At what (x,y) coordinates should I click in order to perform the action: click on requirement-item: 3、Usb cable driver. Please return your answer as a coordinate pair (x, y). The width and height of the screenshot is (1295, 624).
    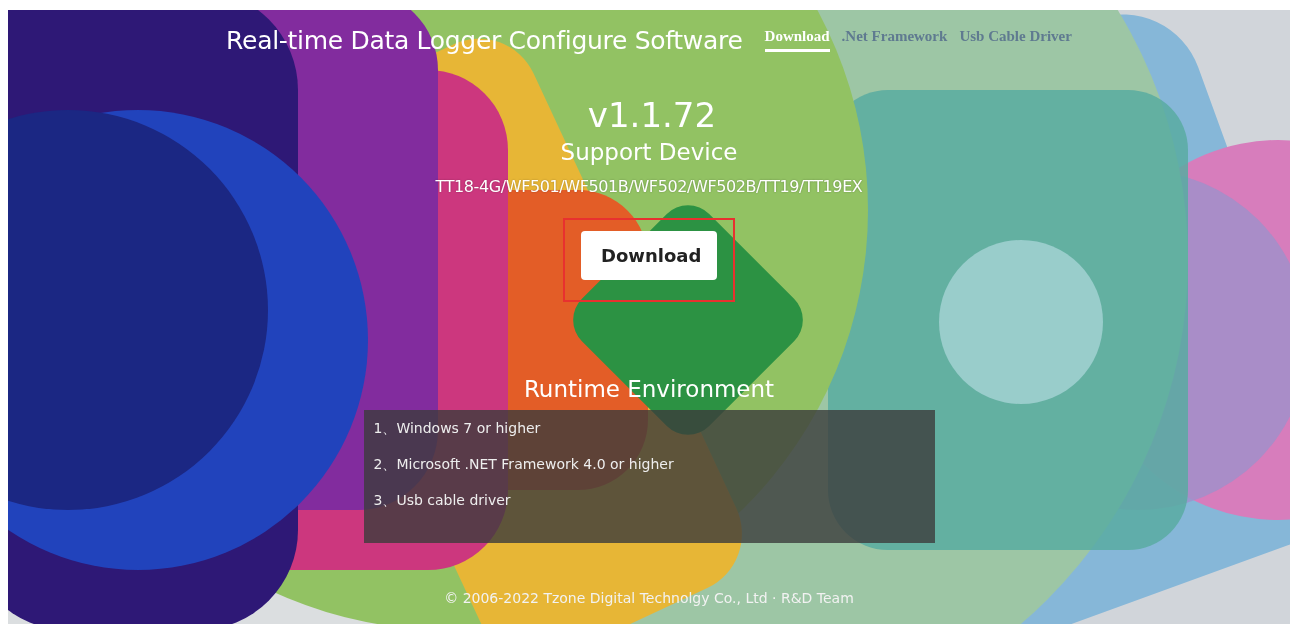
    Looking at the image, I should click on (442, 501).